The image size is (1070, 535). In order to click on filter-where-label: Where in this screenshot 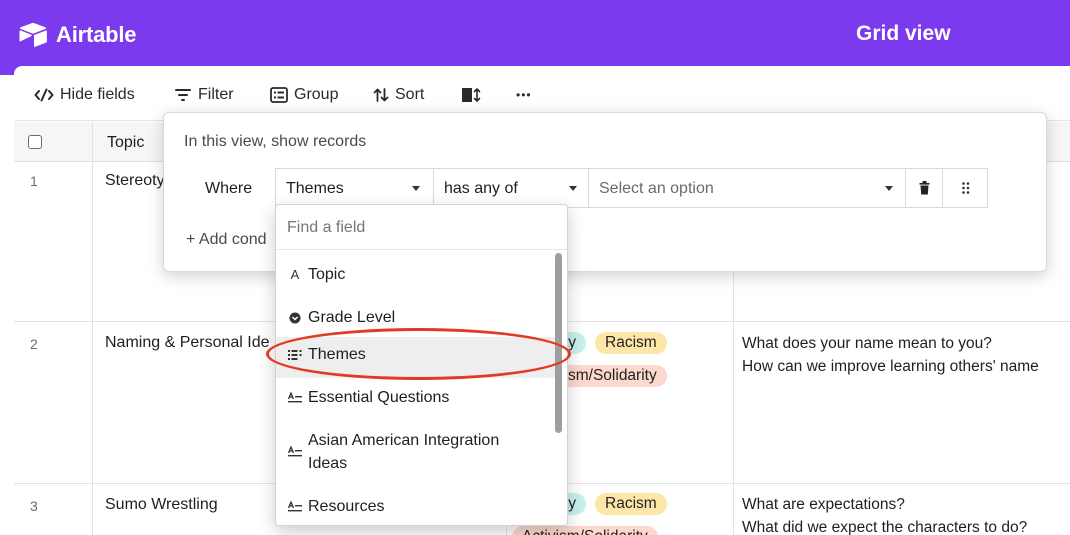, I will do `click(229, 188)`.